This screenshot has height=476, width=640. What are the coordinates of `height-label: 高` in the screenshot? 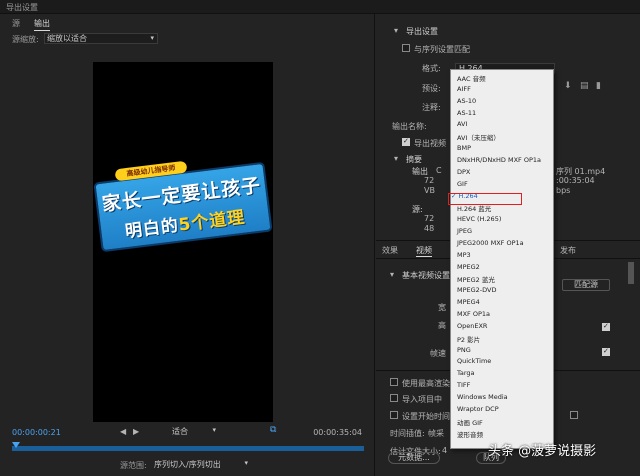 It's located at (442, 325).